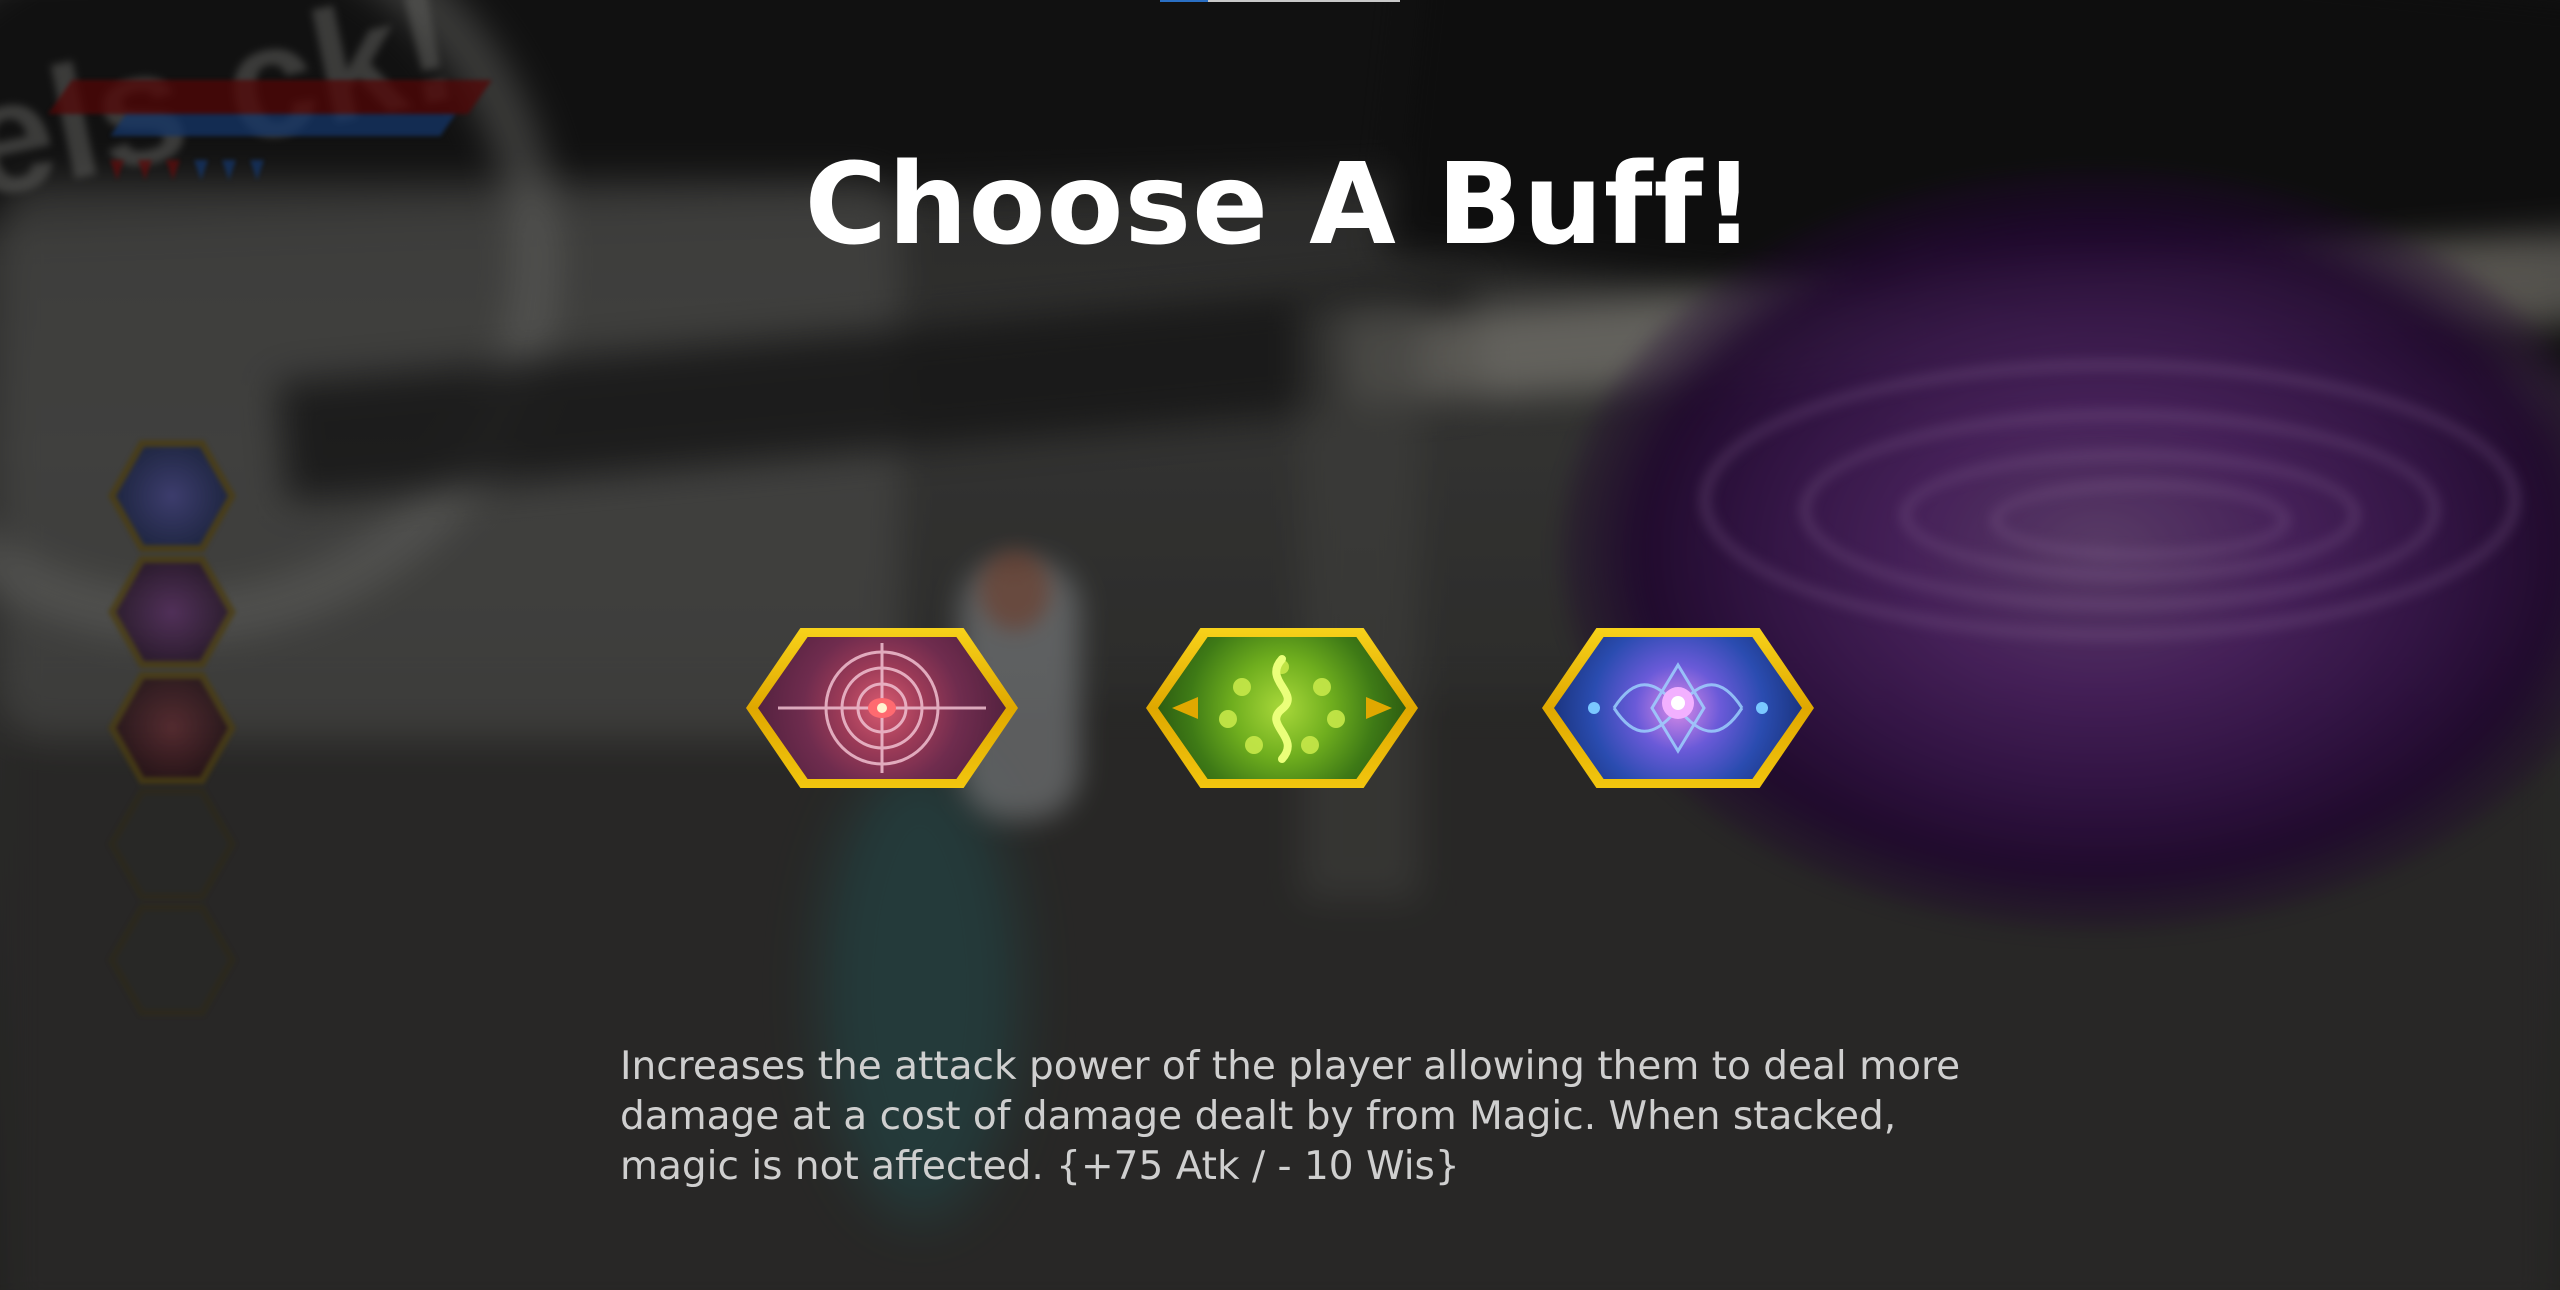 The image size is (2560, 1290). I want to click on buff-option-magic, so click(1678, 708).